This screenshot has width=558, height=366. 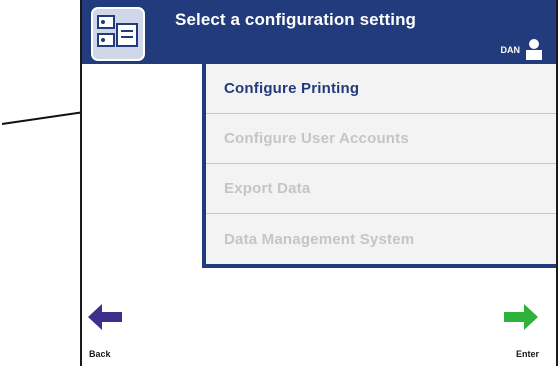 What do you see at coordinates (319, 32) in the screenshot?
I see `title-bar: Select a configuration setting DAN` at bounding box center [319, 32].